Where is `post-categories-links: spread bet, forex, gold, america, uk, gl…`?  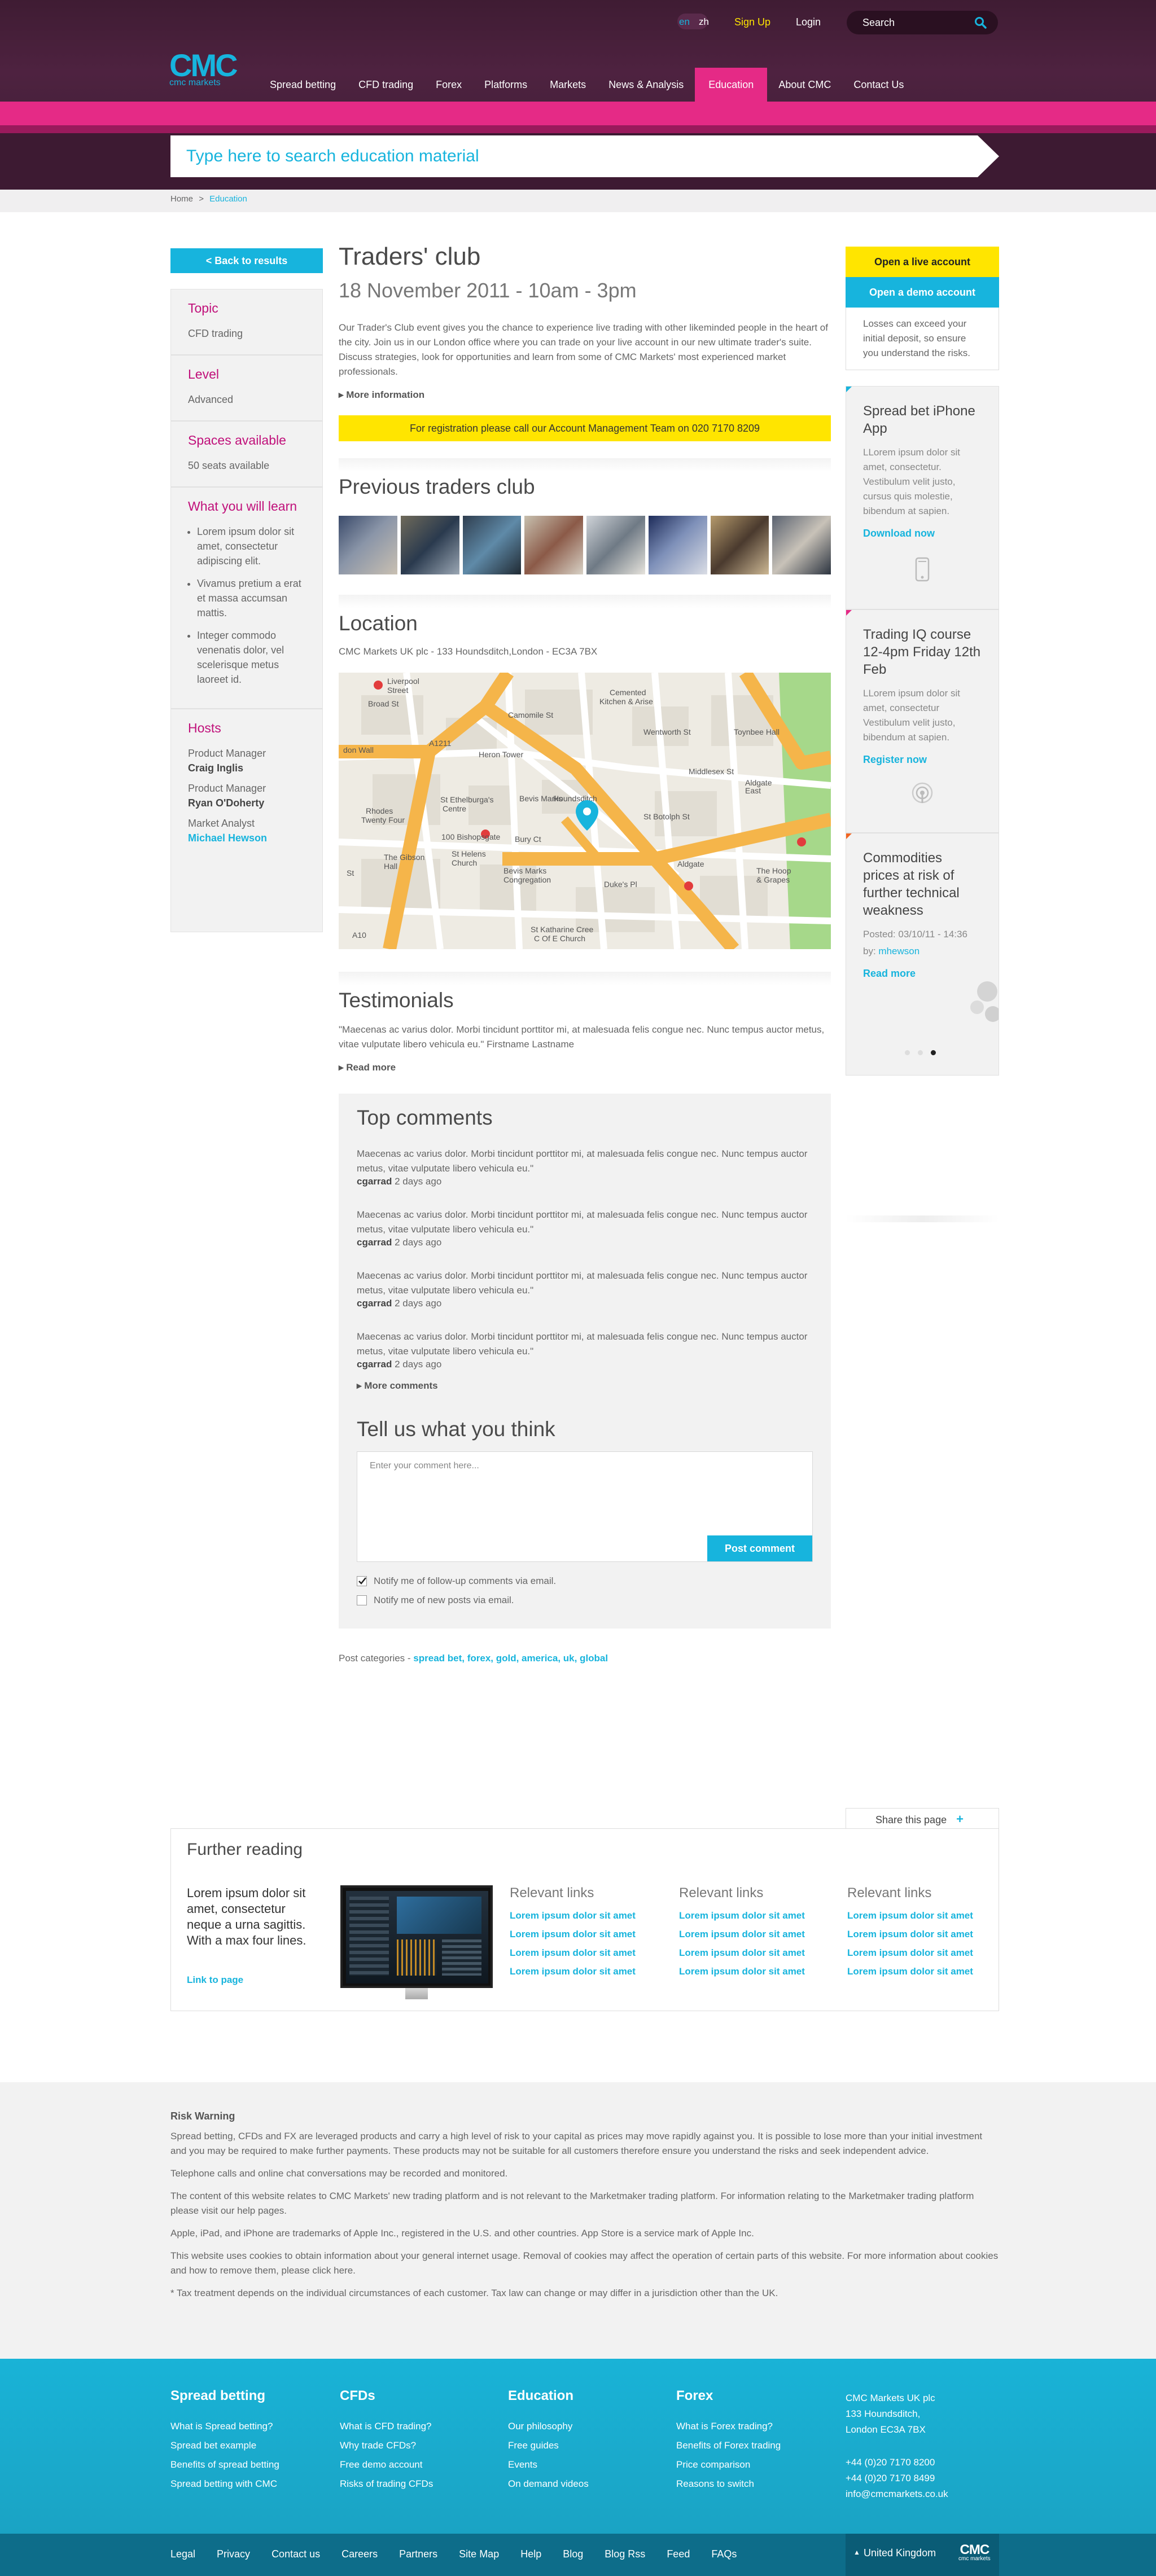 post-categories-links: spread bet, forex, gold, america, uk, gl… is located at coordinates (510, 1658).